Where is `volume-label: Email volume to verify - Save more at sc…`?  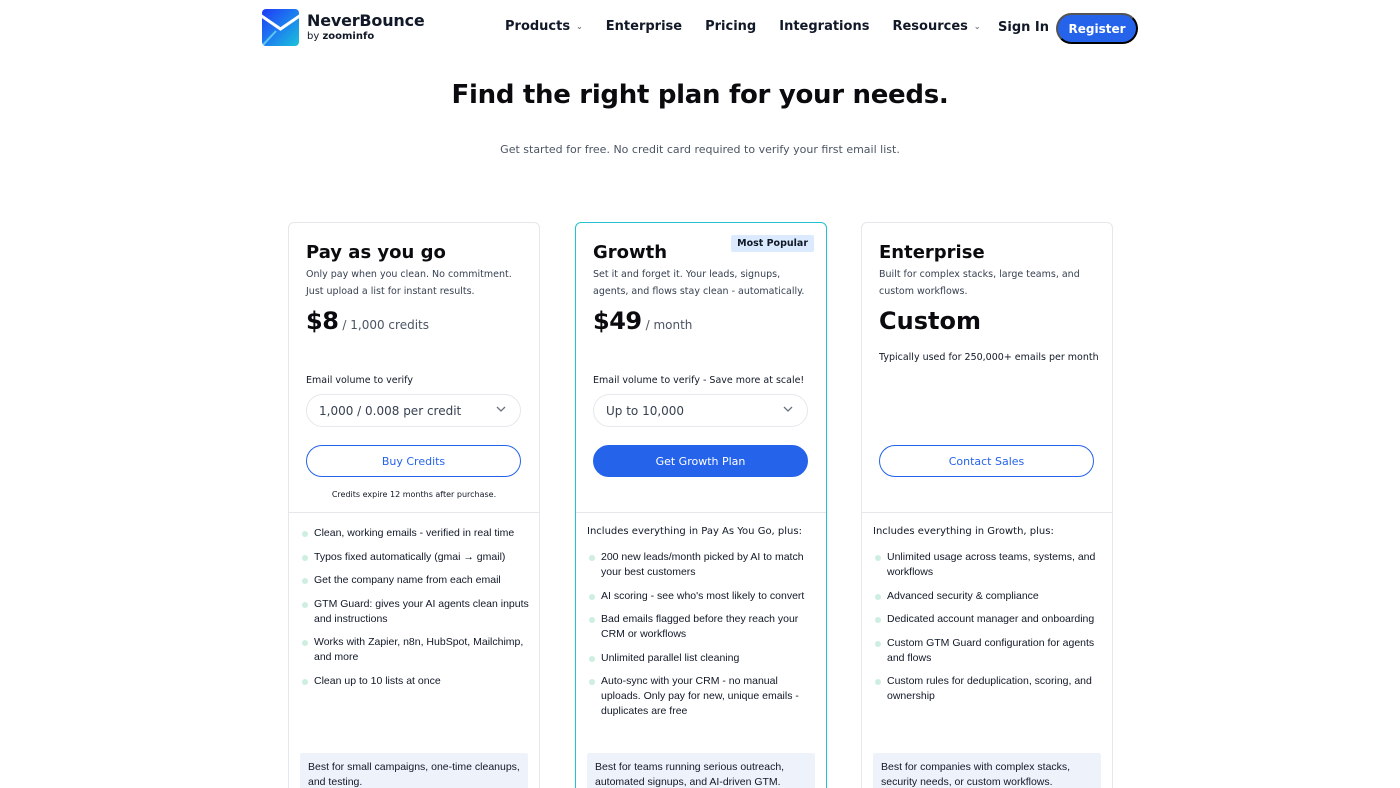
volume-label: Email volume to verify - Save more at sc… is located at coordinates (699, 380).